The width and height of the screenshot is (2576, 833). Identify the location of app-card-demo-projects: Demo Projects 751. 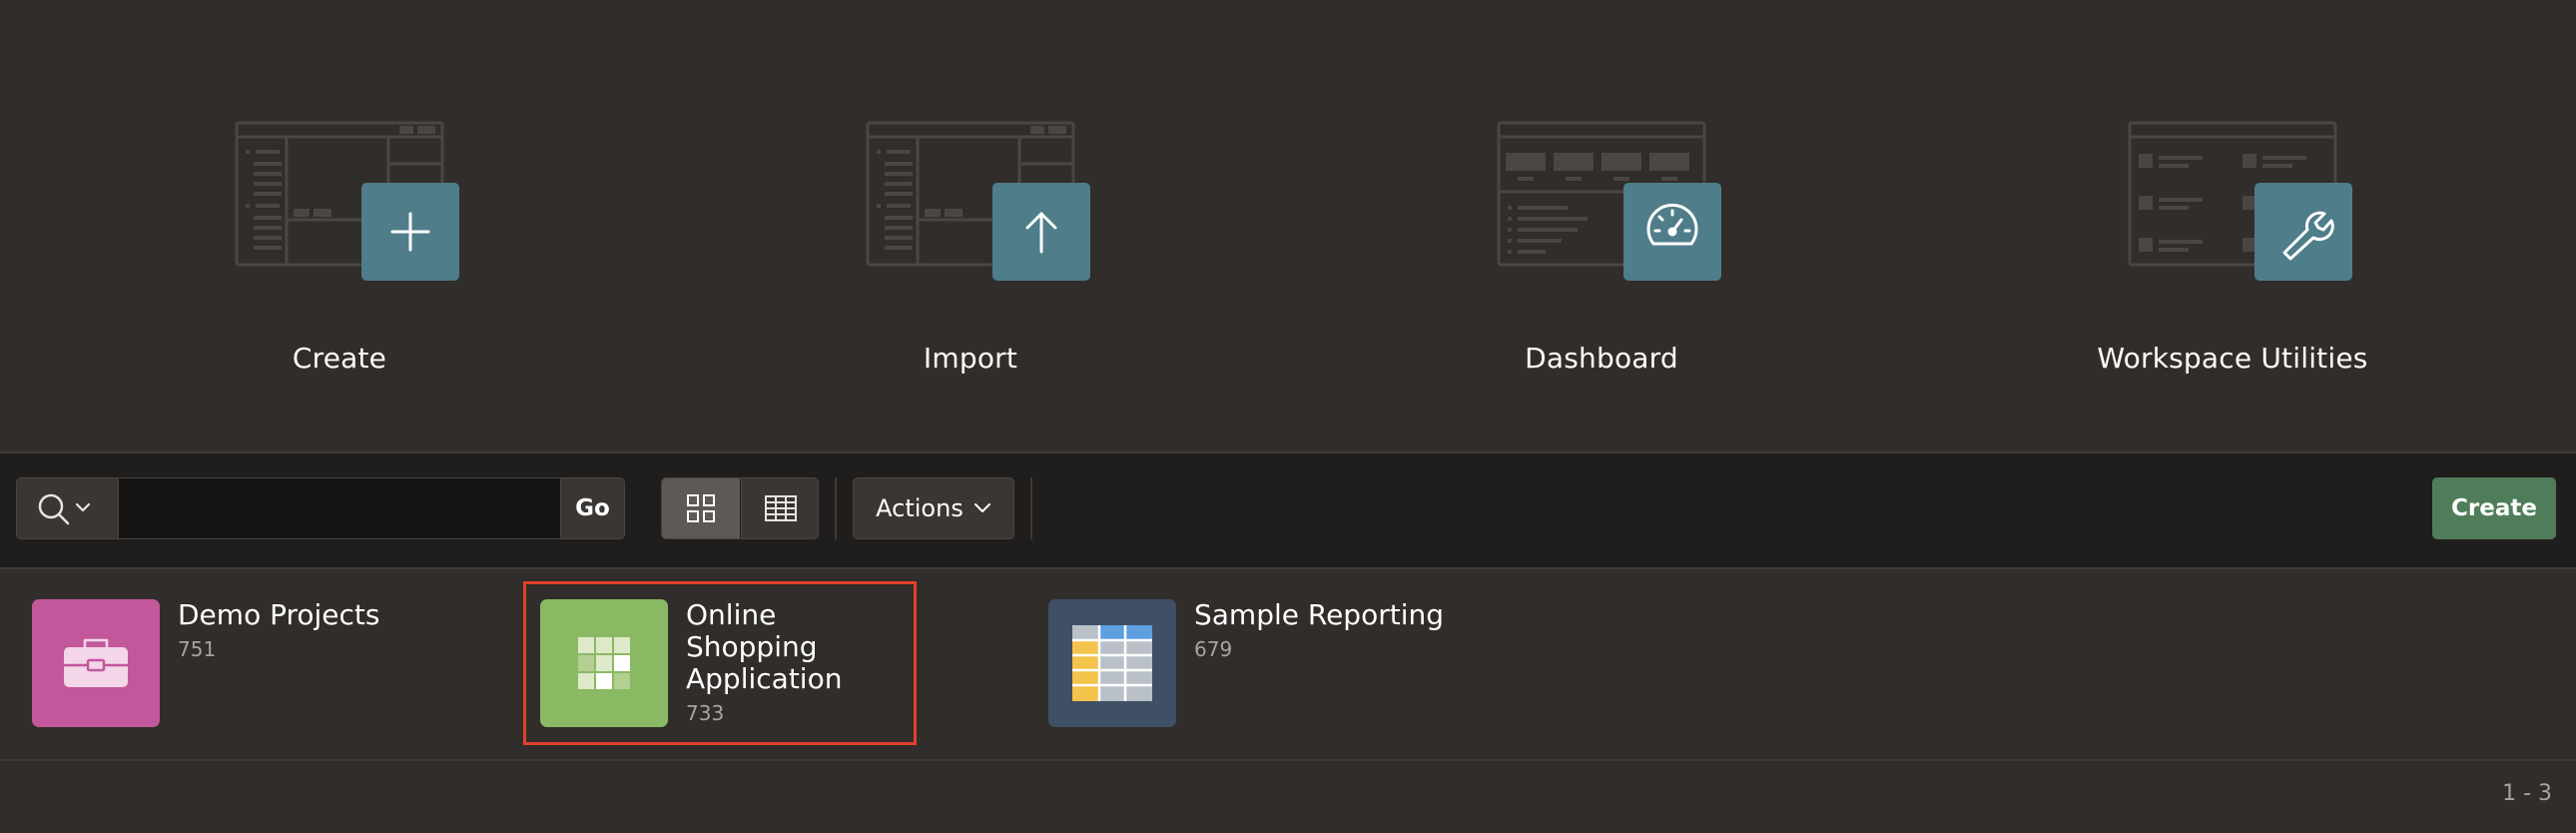
(251, 669).